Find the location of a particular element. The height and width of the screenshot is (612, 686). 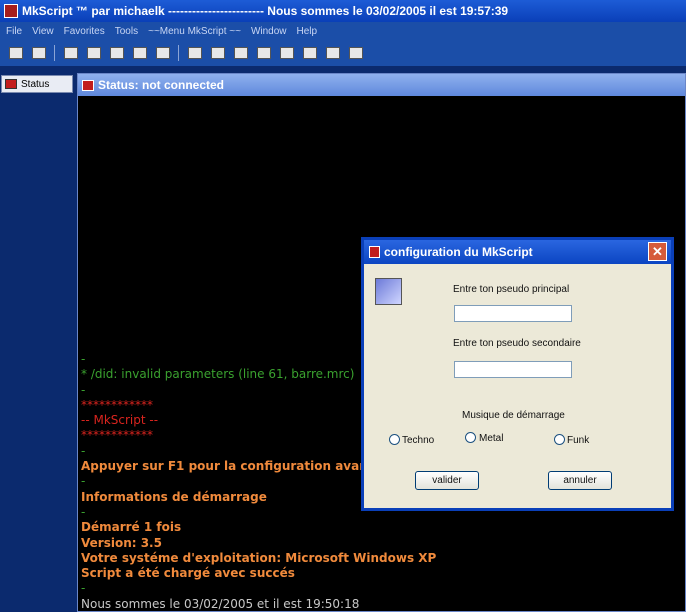

menu-file: File is located at coordinates (14, 31).